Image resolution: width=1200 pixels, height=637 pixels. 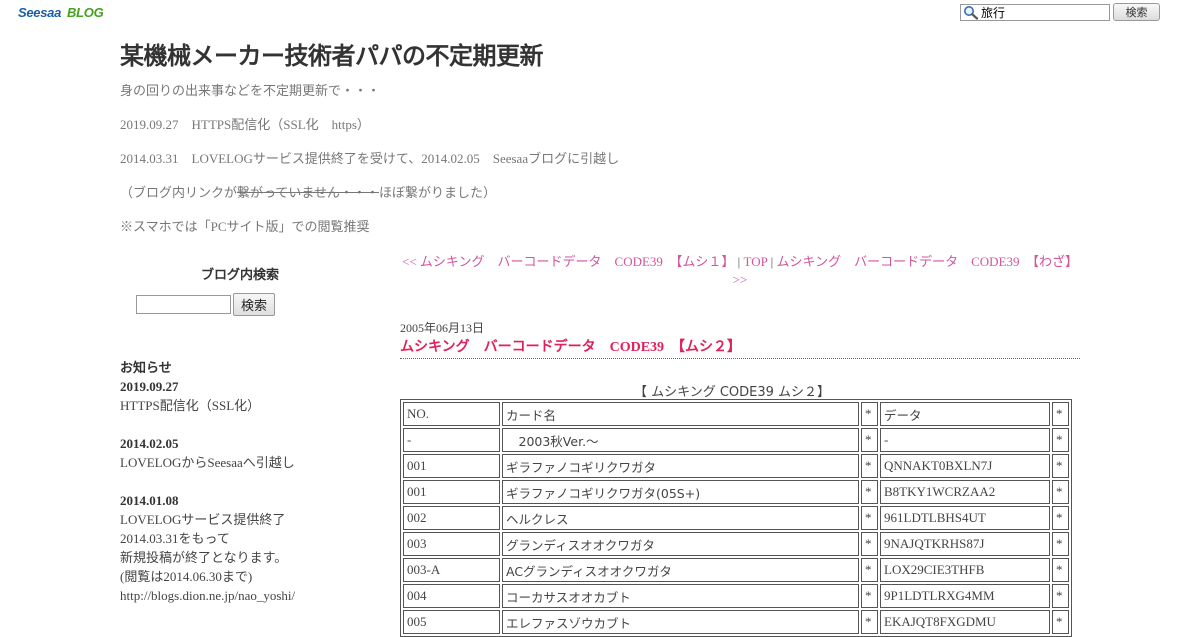 What do you see at coordinates (965, 466) in the screenshot?
I see `cell-data: QNNAKT0BXLN7J` at bounding box center [965, 466].